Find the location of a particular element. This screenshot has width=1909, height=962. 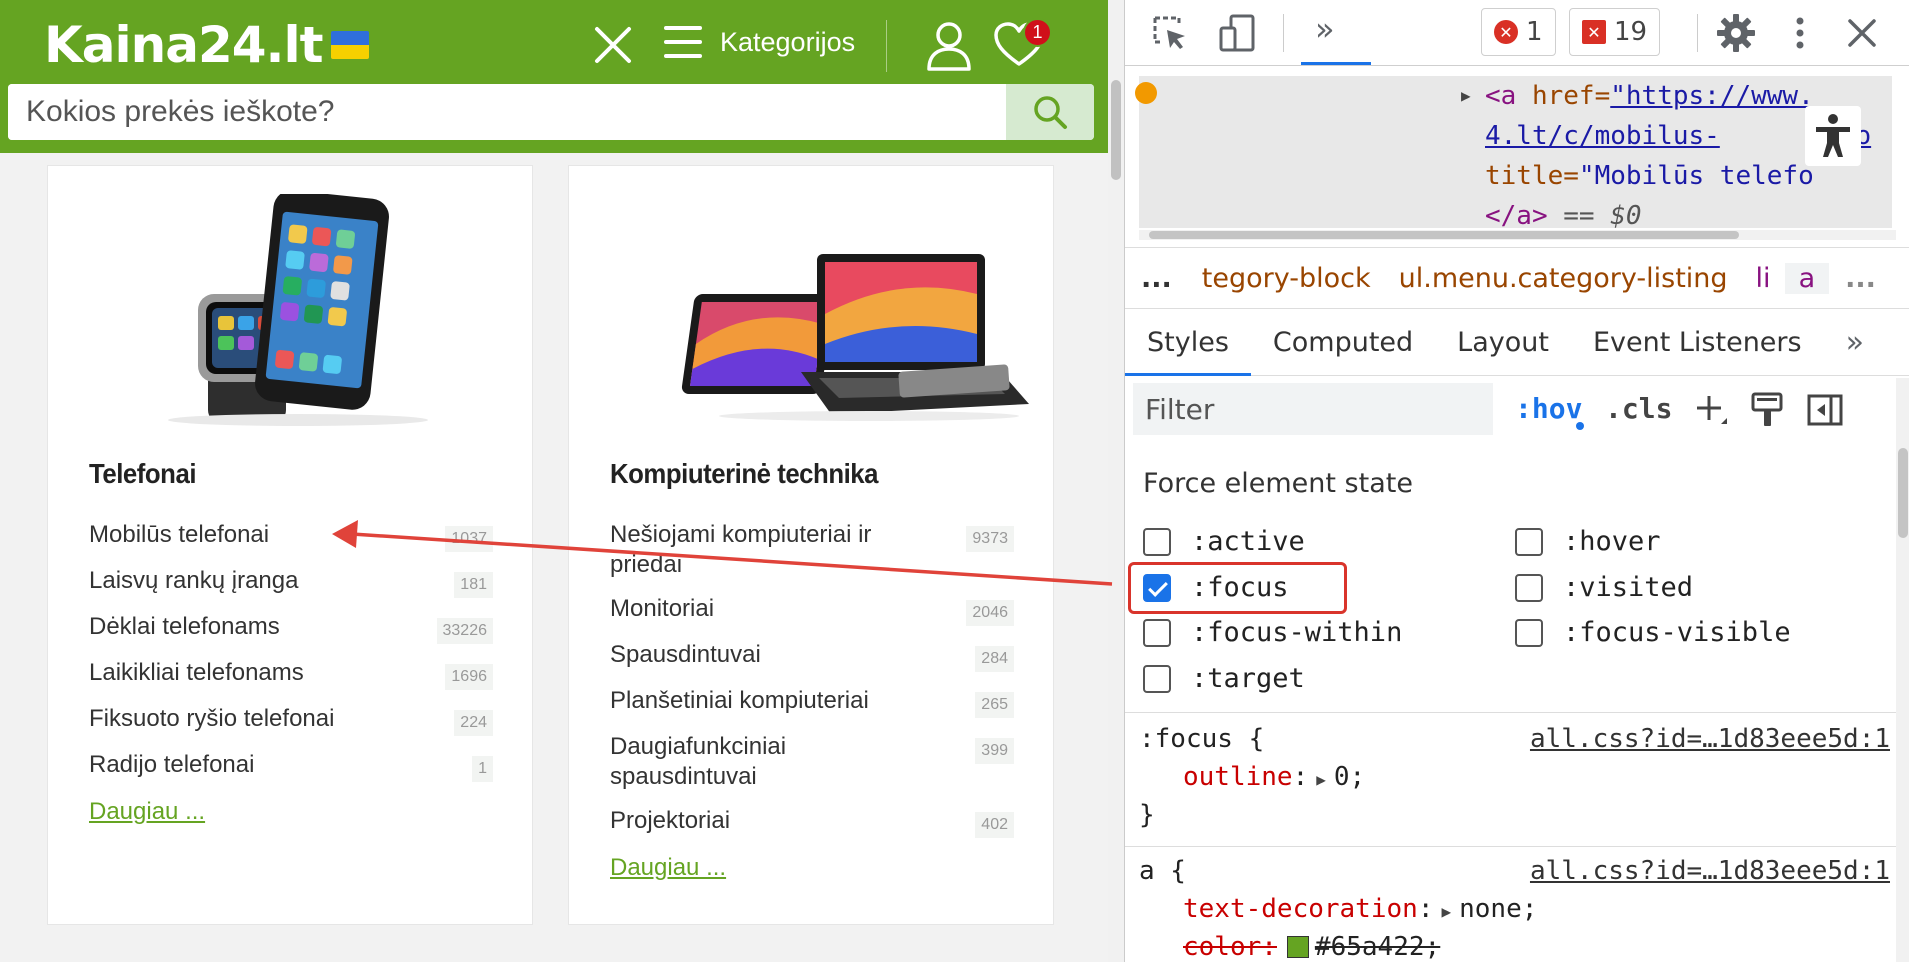

accessibility-icon is located at coordinates (1833, 136).